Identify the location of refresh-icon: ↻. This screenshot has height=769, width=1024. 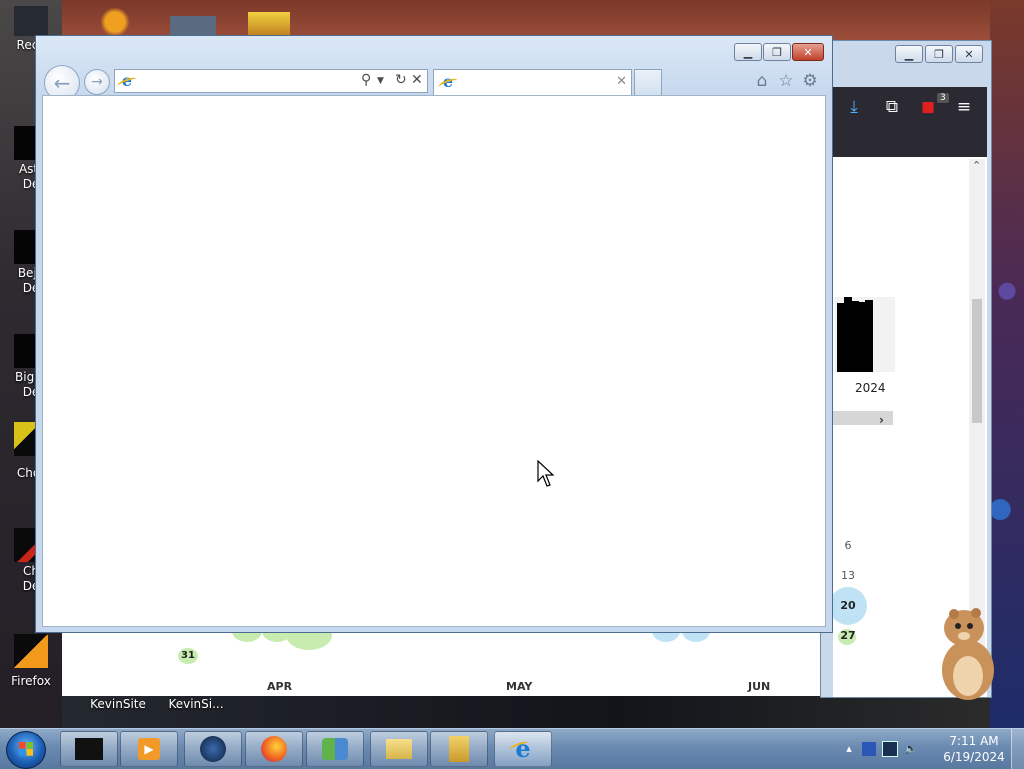
(401, 80).